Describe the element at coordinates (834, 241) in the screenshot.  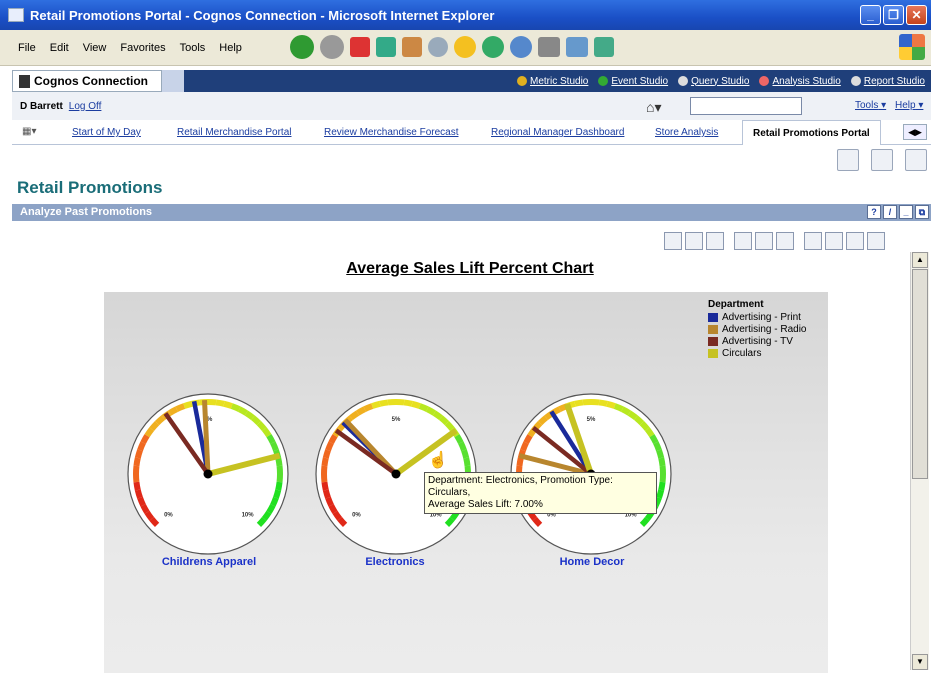
I see `report-settings-icon` at that location.